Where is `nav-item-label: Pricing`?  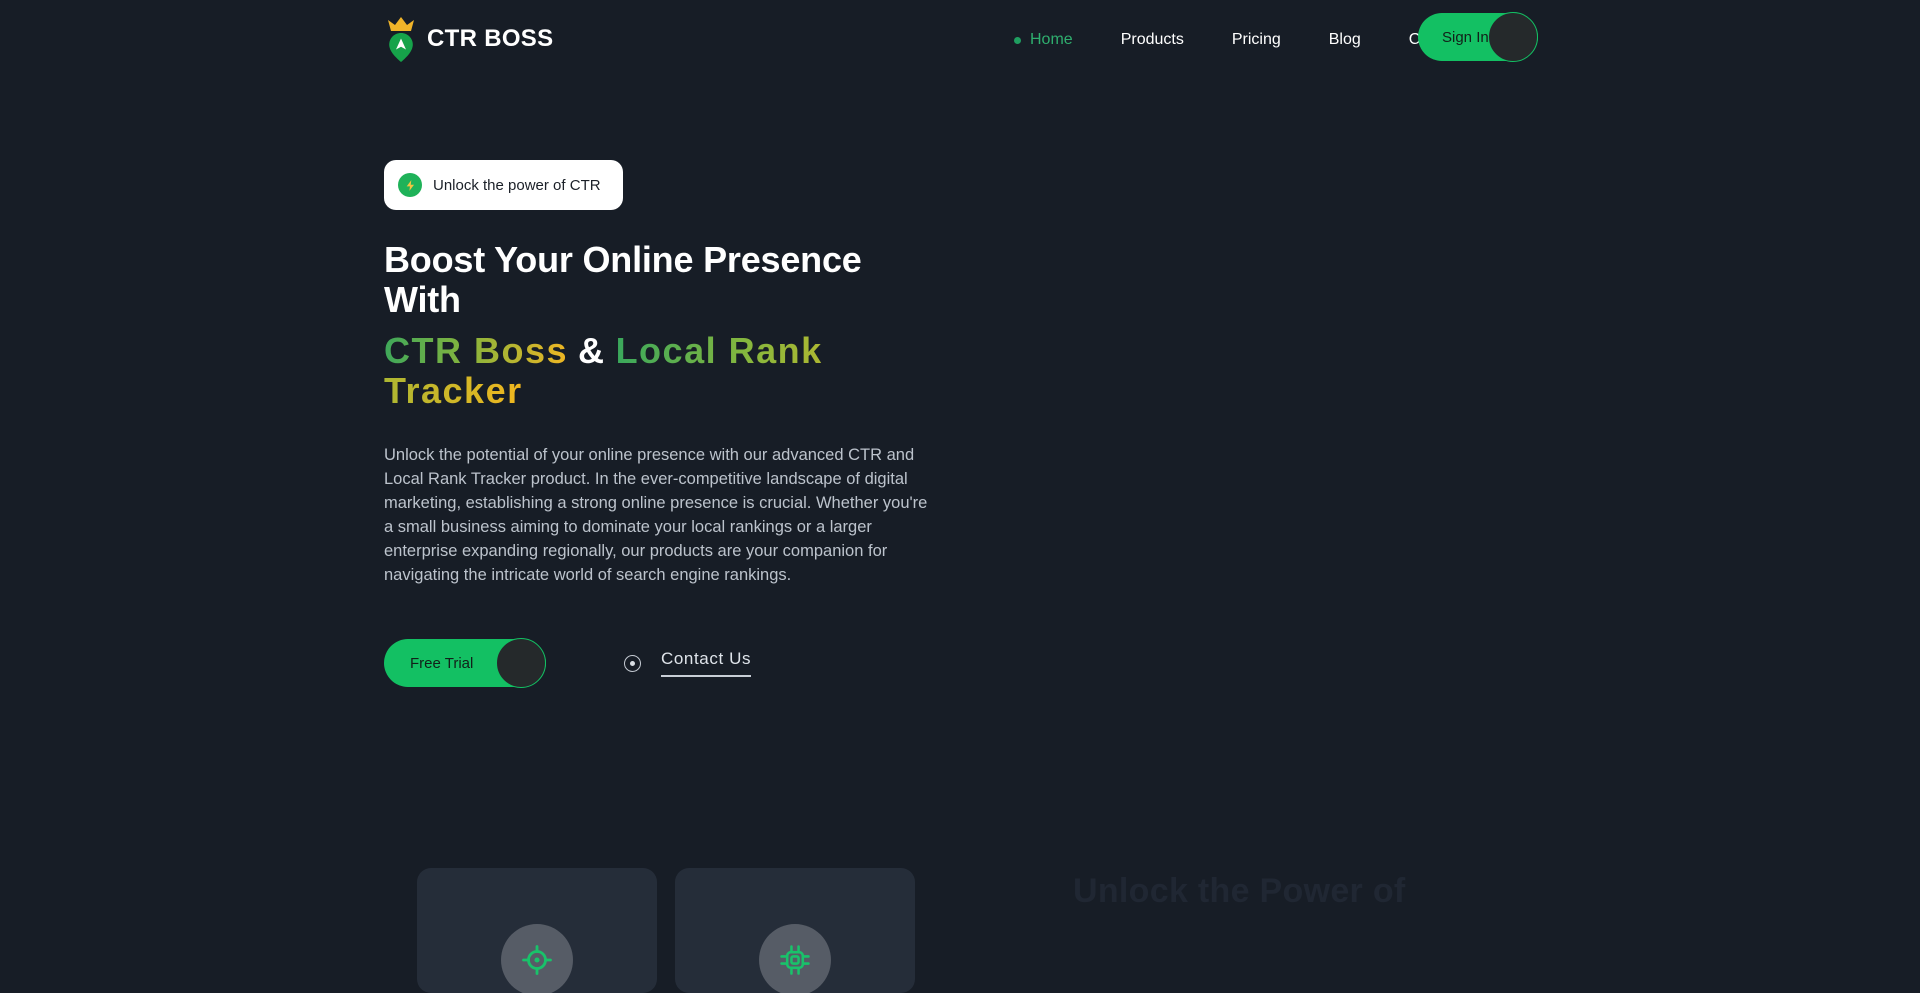 nav-item-label: Pricing is located at coordinates (1256, 39).